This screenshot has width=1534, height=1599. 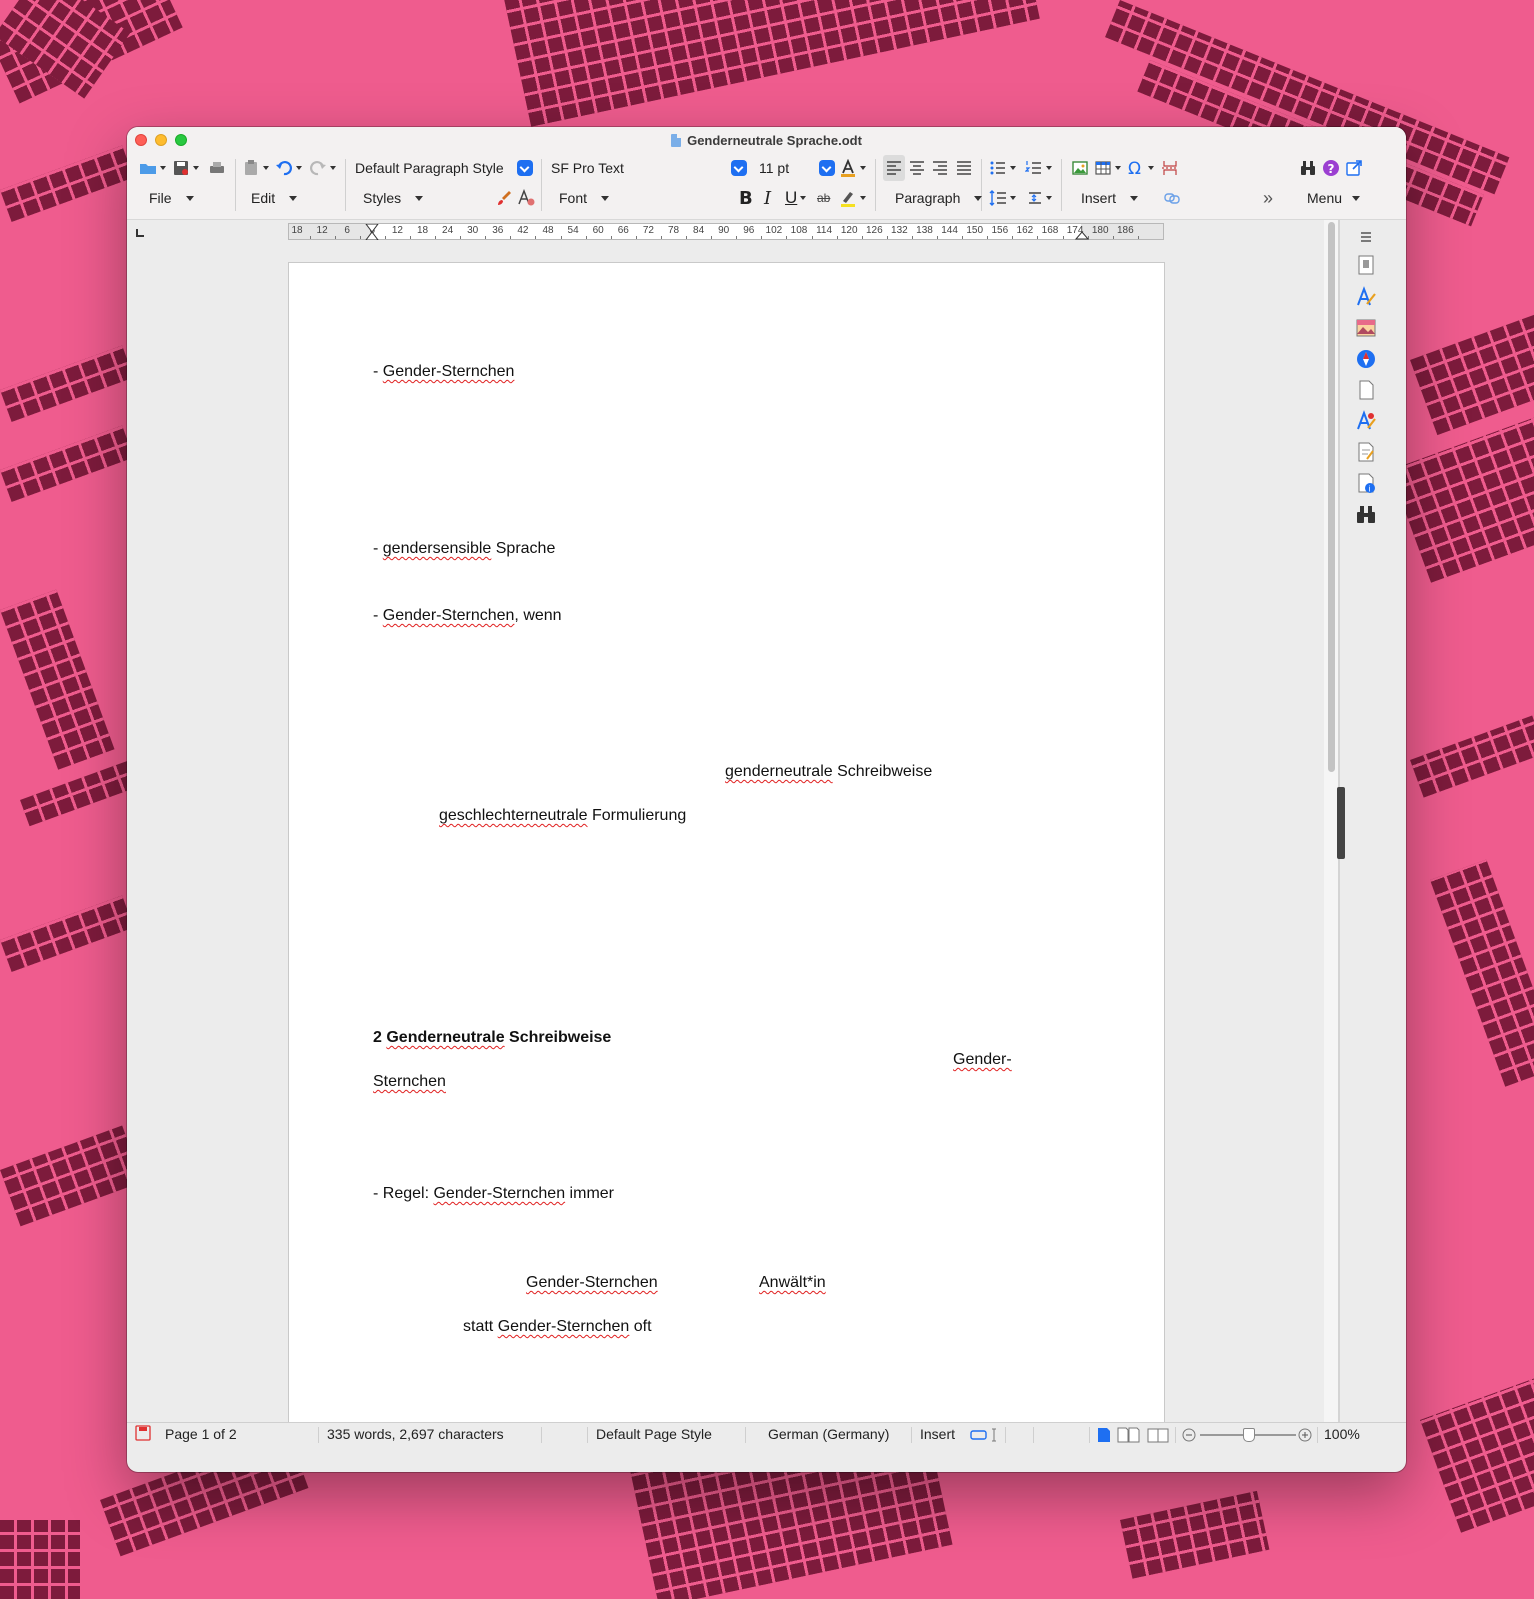 What do you see at coordinates (379, 1037) in the screenshot?
I see `text-run: 2` at bounding box center [379, 1037].